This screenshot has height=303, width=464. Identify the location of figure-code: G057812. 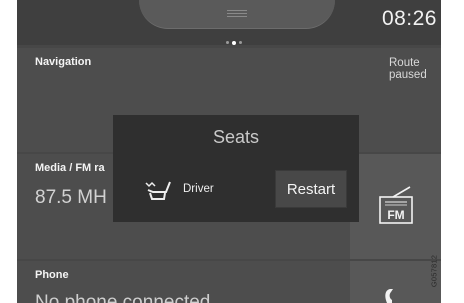
(434, 271).